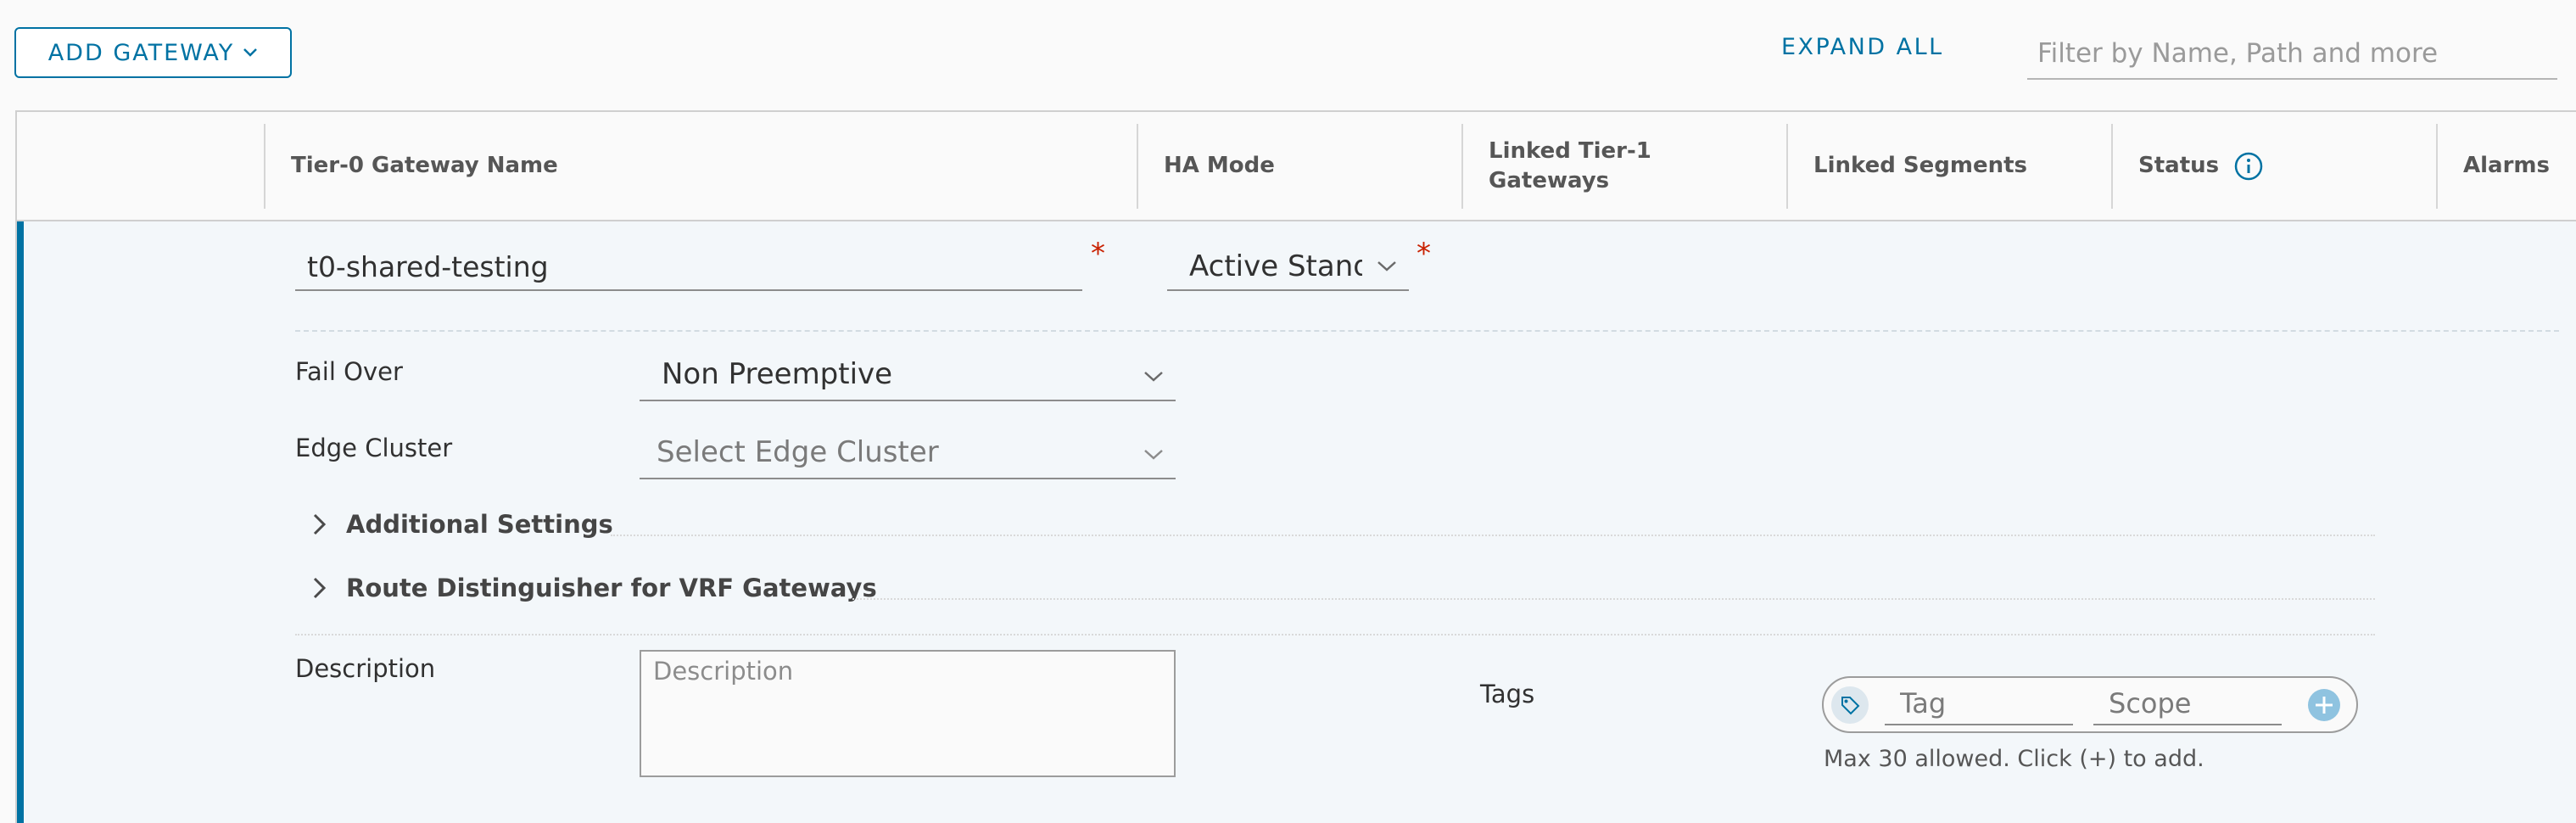 Image resolution: width=2576 pixels, height=823 pixels. I want to click on tags-hint: Max 30 allowed. Click (+) to add., so click(2014, 759).